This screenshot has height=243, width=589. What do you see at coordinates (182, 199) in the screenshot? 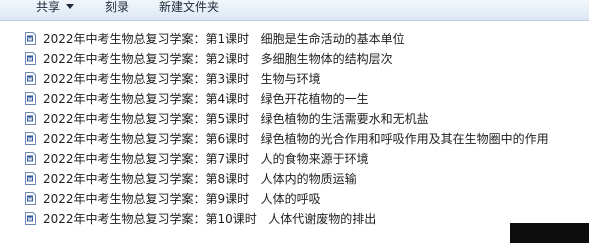
I see `file-name: 2022年中考生物总复习学案：第9课时 人体的呼吸` at bounding box center [182, 199].